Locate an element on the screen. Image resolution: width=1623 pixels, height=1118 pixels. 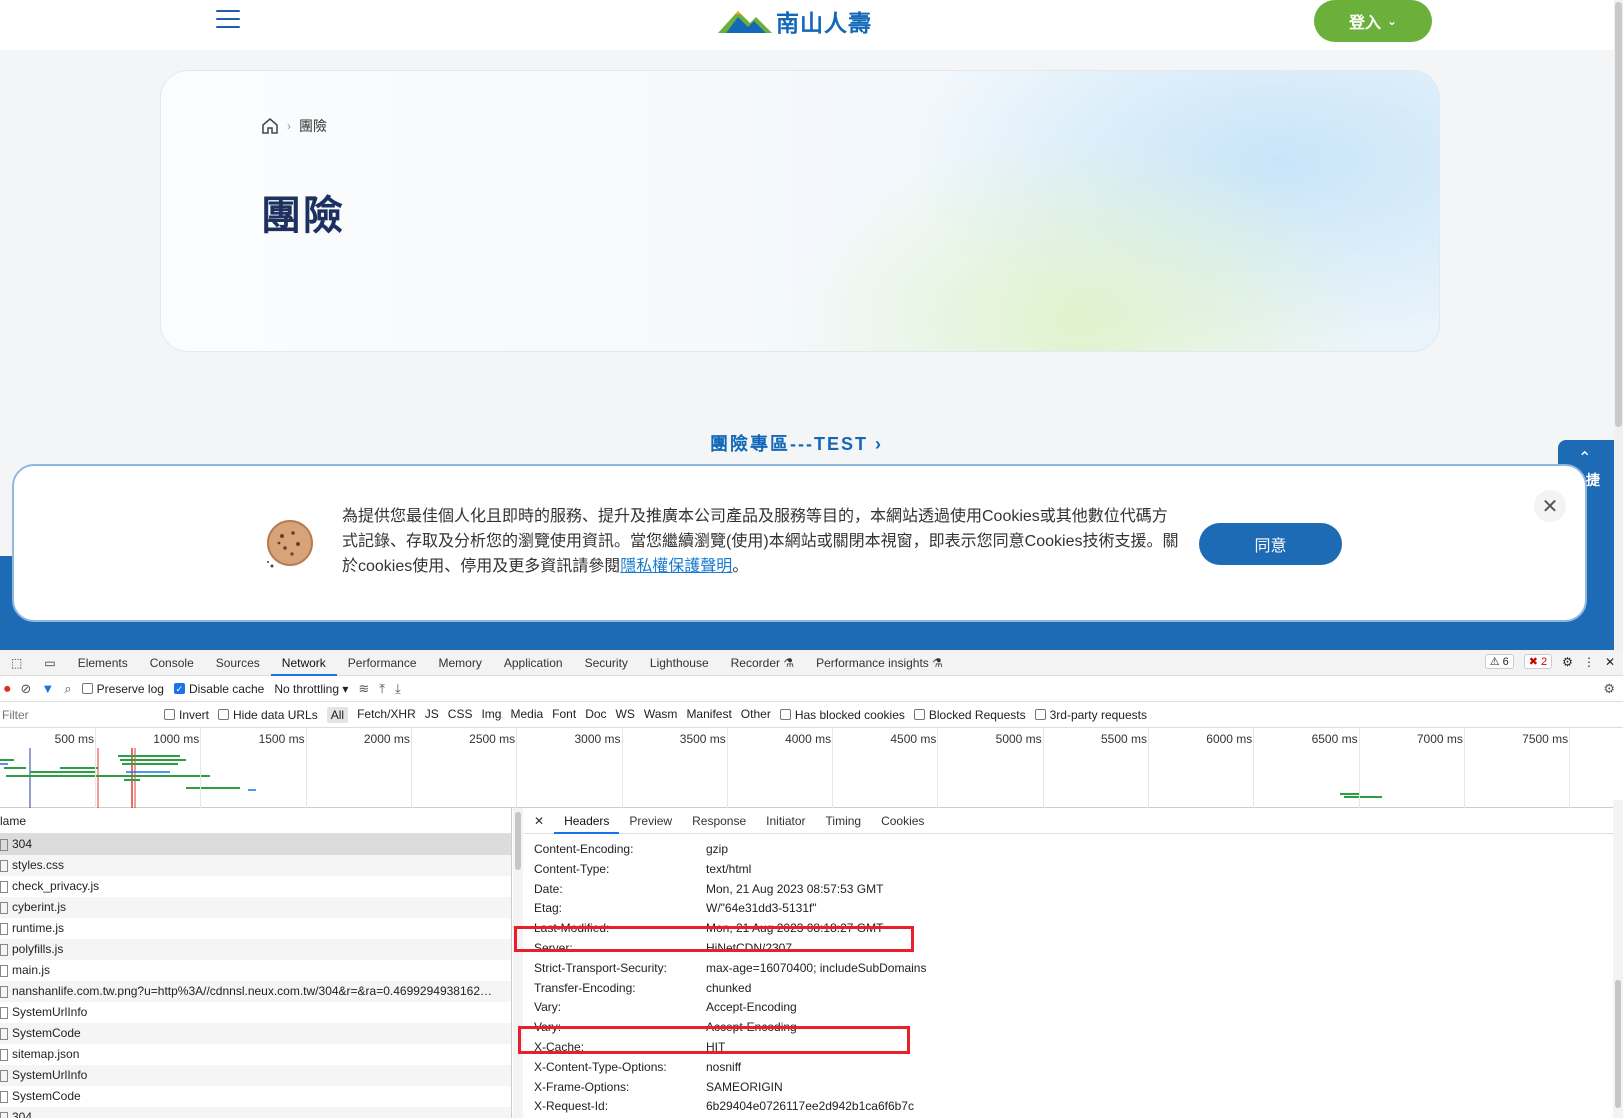
devtools-tab: Application is located at coordinates (533, 663).